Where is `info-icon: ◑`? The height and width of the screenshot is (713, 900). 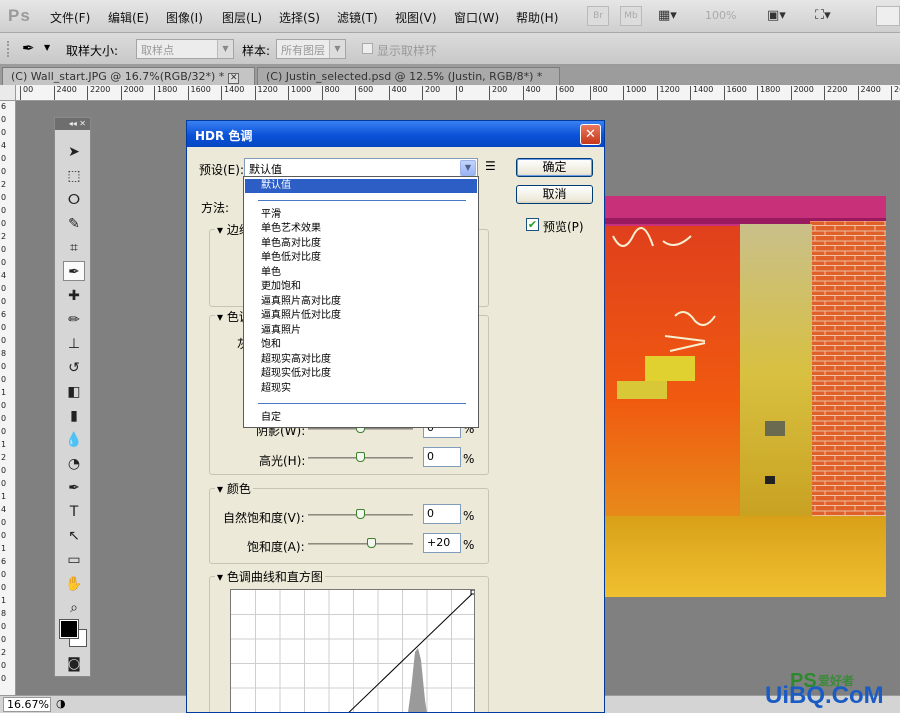
info-icon: ◑ is located at coordinates (61, 703).